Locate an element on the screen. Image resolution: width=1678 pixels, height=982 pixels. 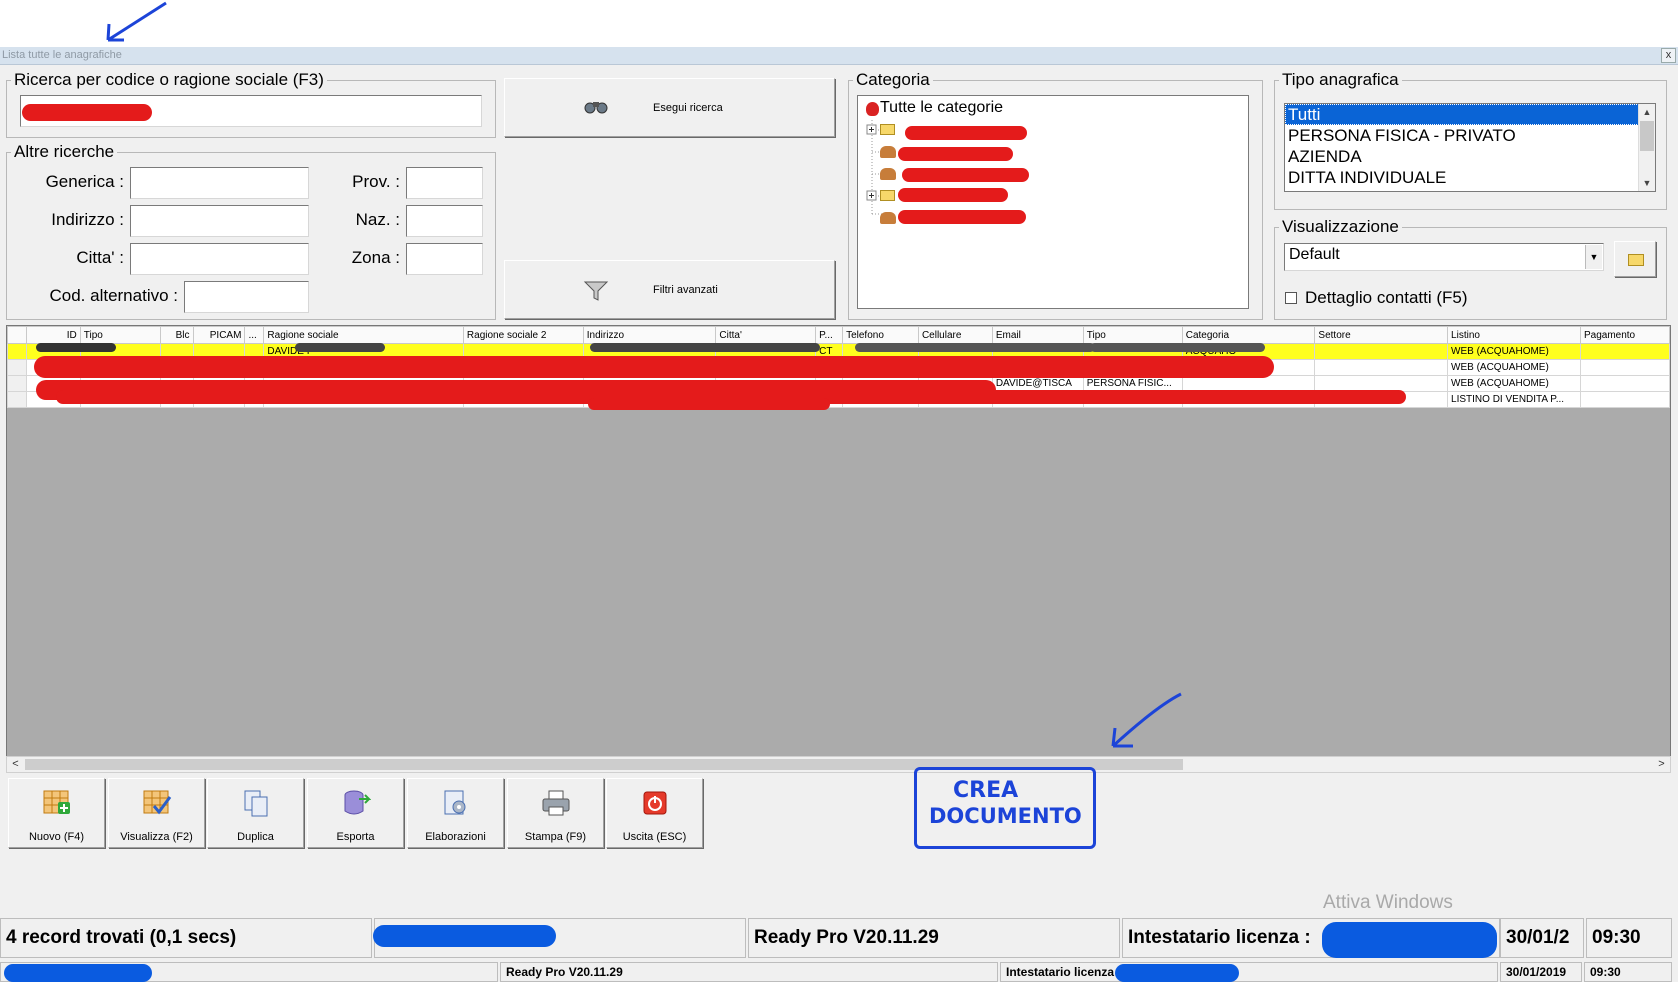
scroll-right-icon: > is located at coordinates (1661, 764).